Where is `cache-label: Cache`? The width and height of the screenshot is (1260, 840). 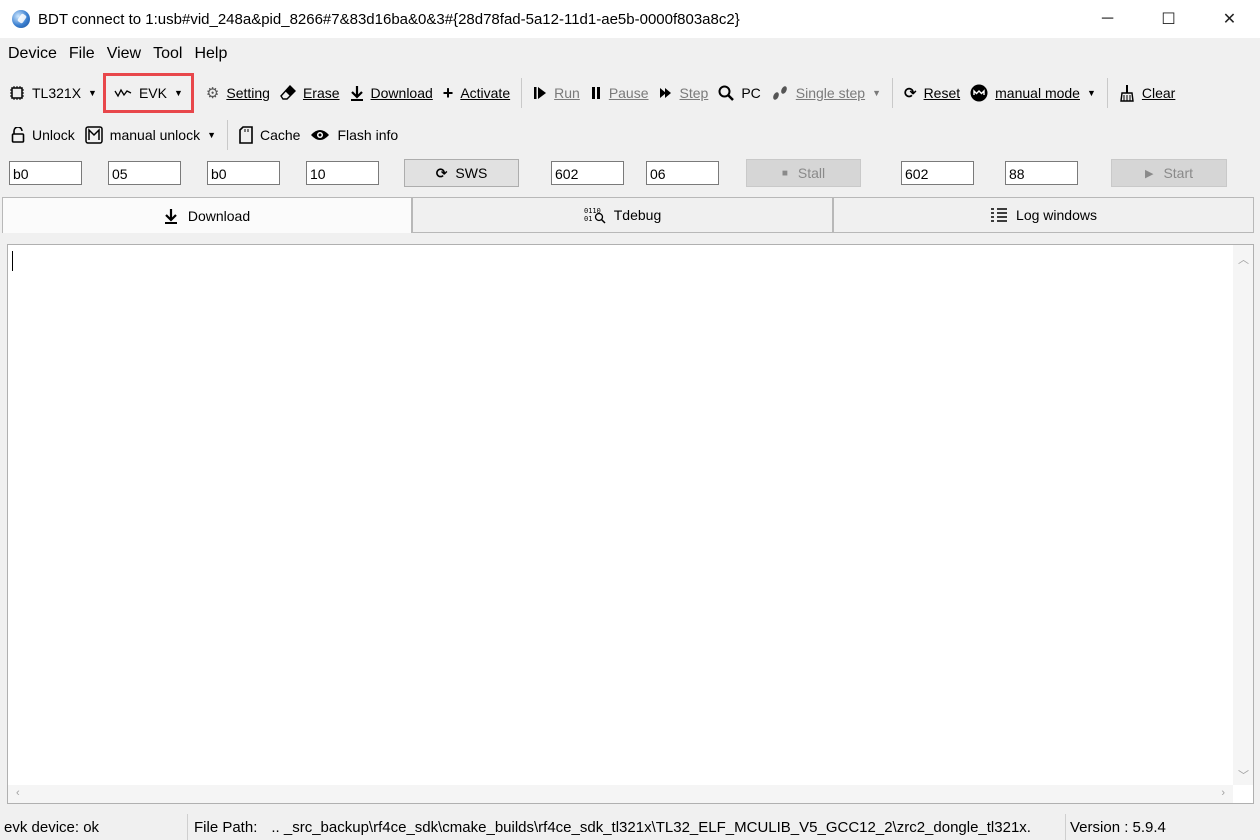
cache-label: Cache is located at coordinates (280, 135).